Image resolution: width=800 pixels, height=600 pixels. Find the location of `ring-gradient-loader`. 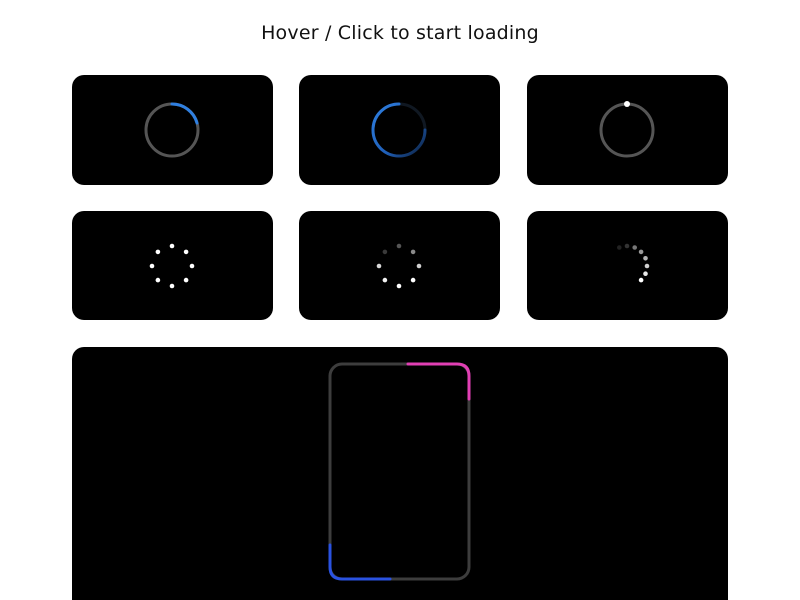

ring-gradient-loader is located at coordinates (399, 130).